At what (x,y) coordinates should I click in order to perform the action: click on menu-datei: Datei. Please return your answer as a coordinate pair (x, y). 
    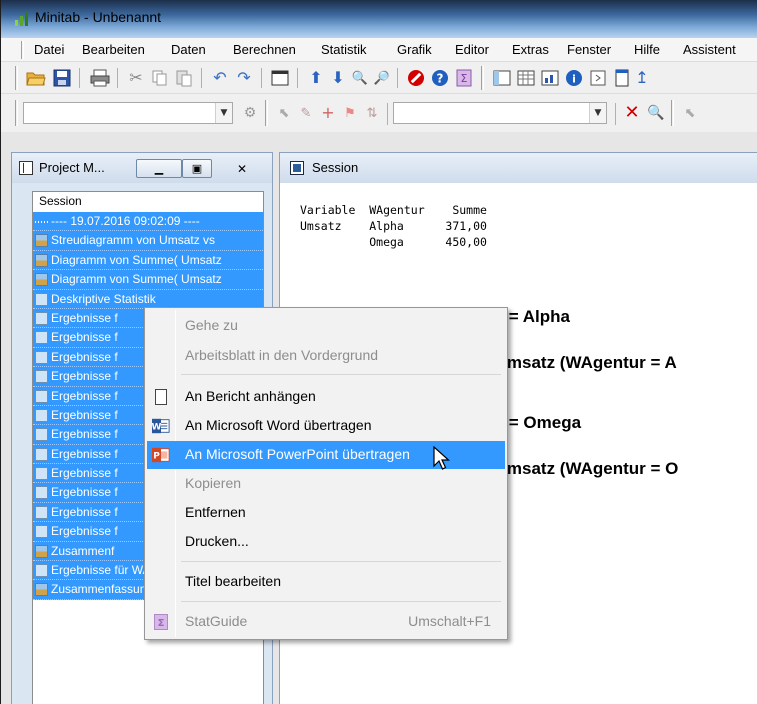
    Looking at the image, I should click on (49, 49).